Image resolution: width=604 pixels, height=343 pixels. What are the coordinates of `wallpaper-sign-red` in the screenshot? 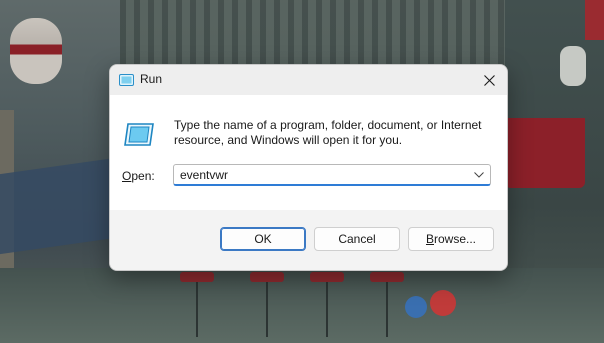 It's located at (443, 303).